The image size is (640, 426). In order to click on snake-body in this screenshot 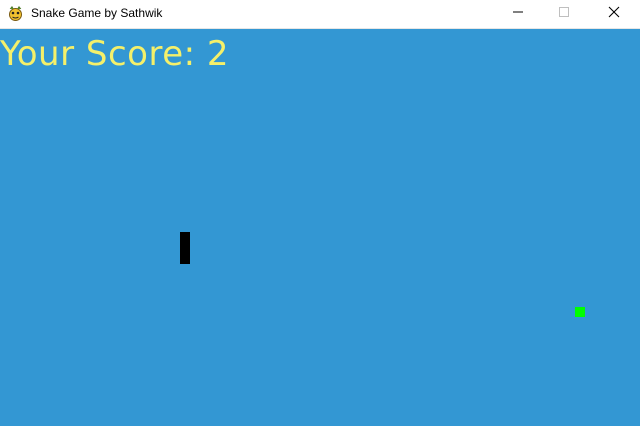, I will do `click(185, 248)`.